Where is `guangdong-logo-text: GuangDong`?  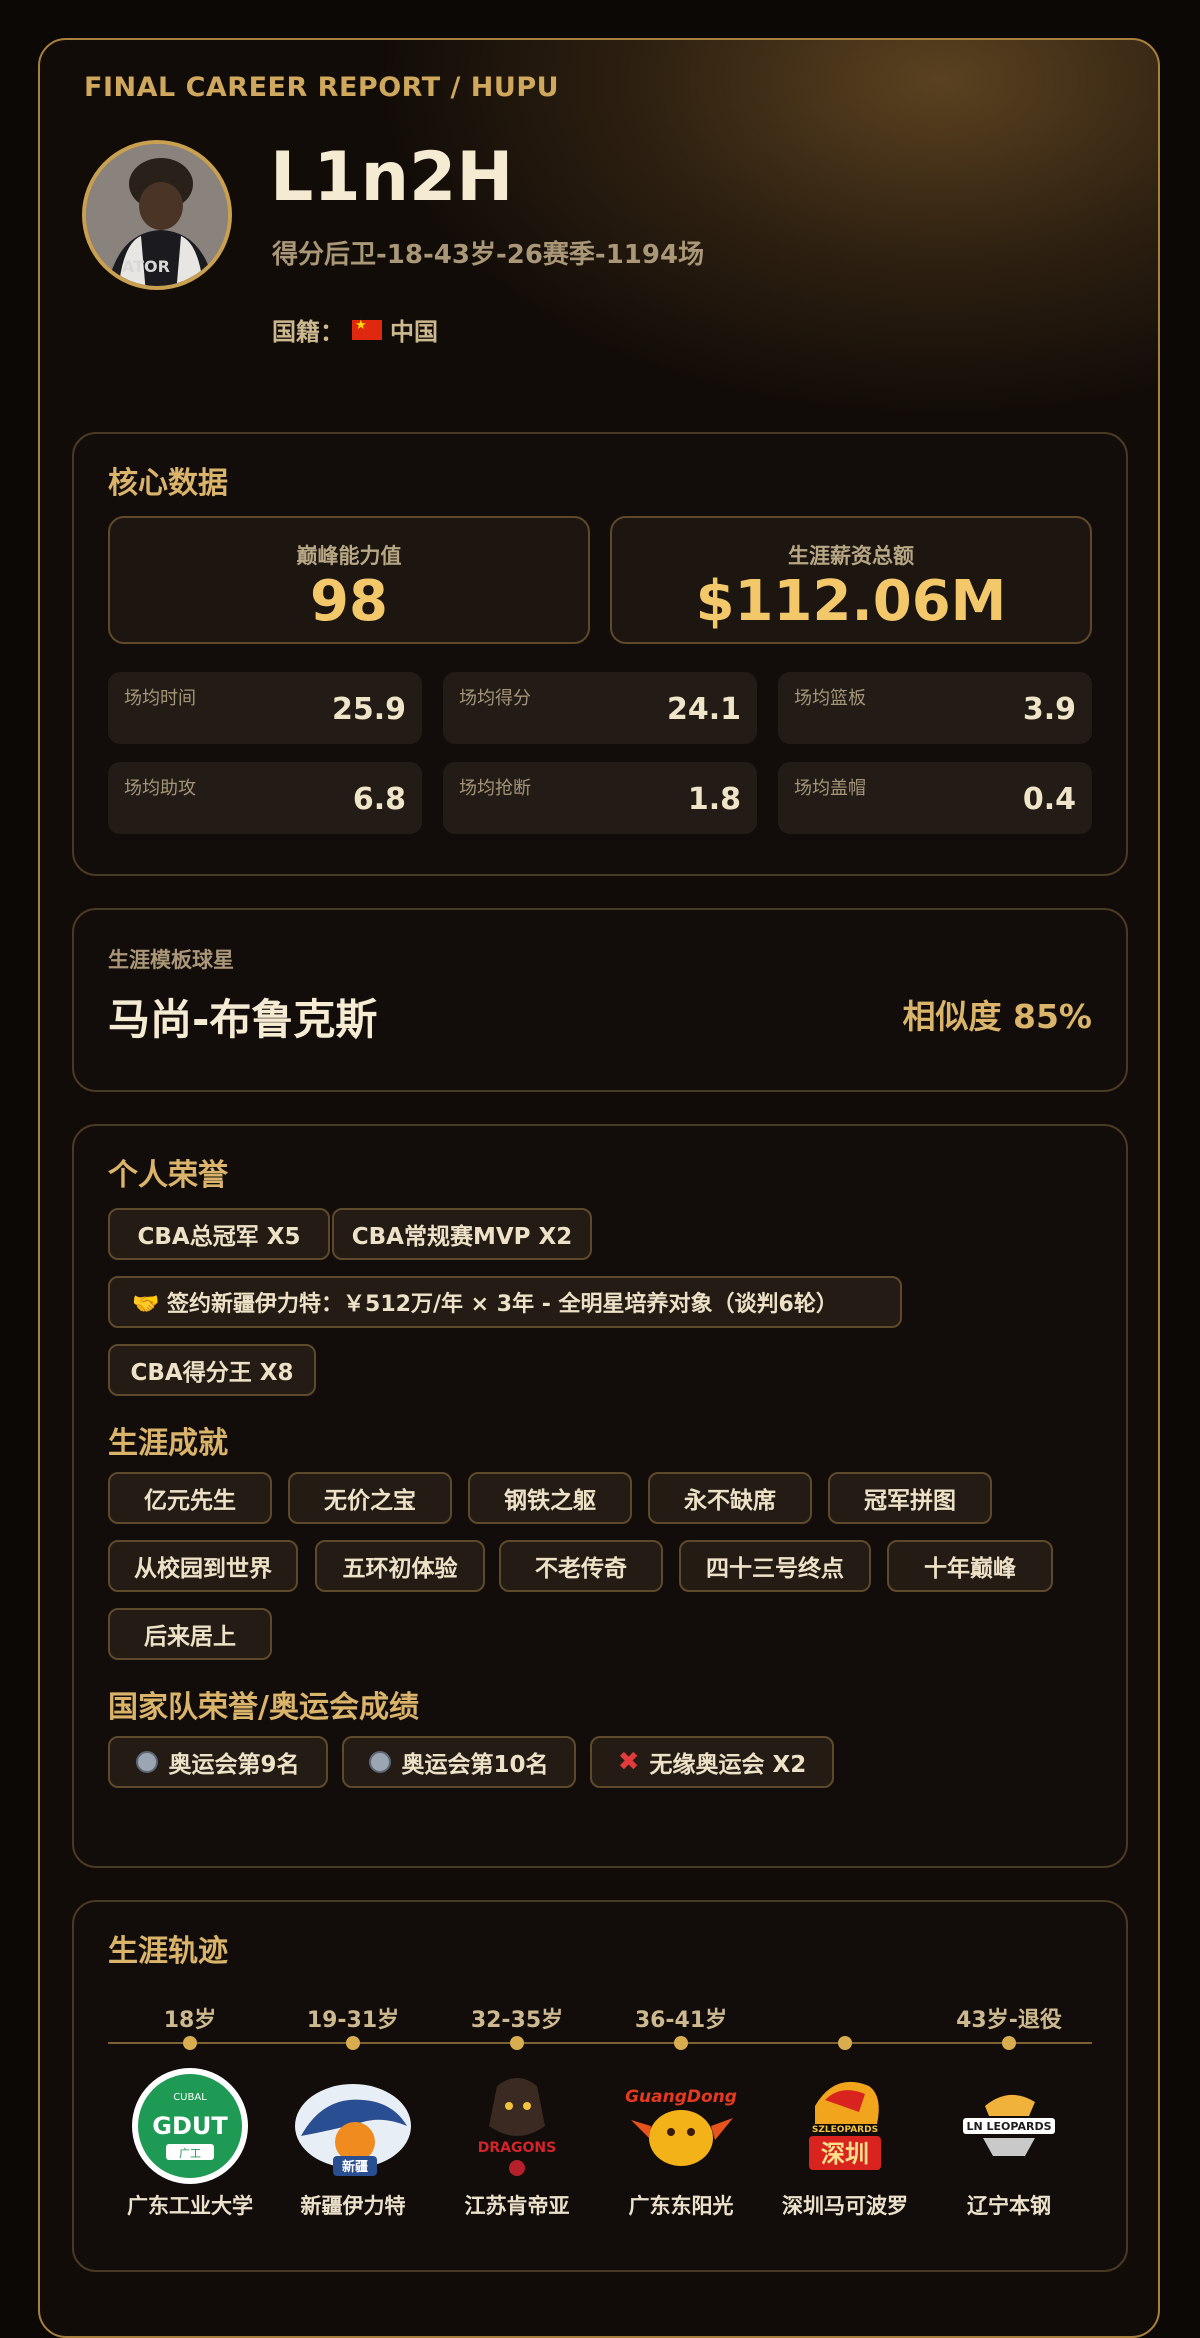
guangdong-logo-text: GuangDong is located at coordinates (681, 2097).